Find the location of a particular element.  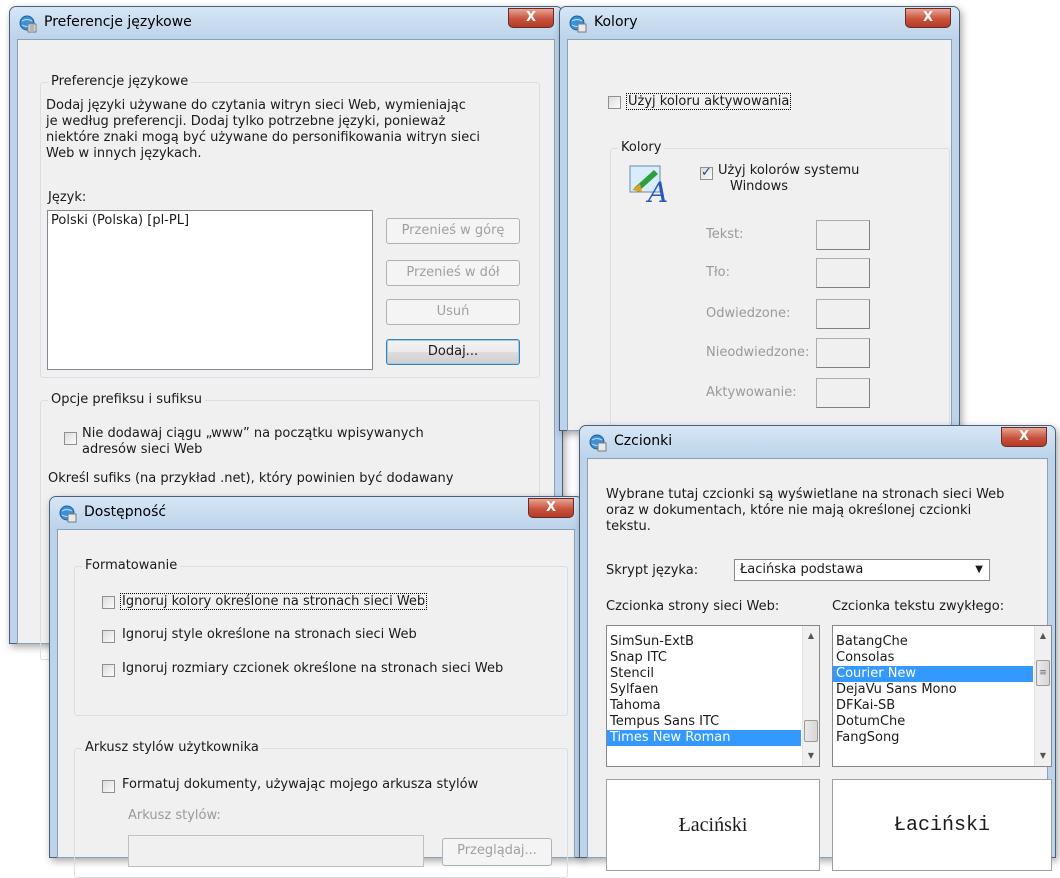

web-font-preview: Łaciński is located at coordinates (713, 825).